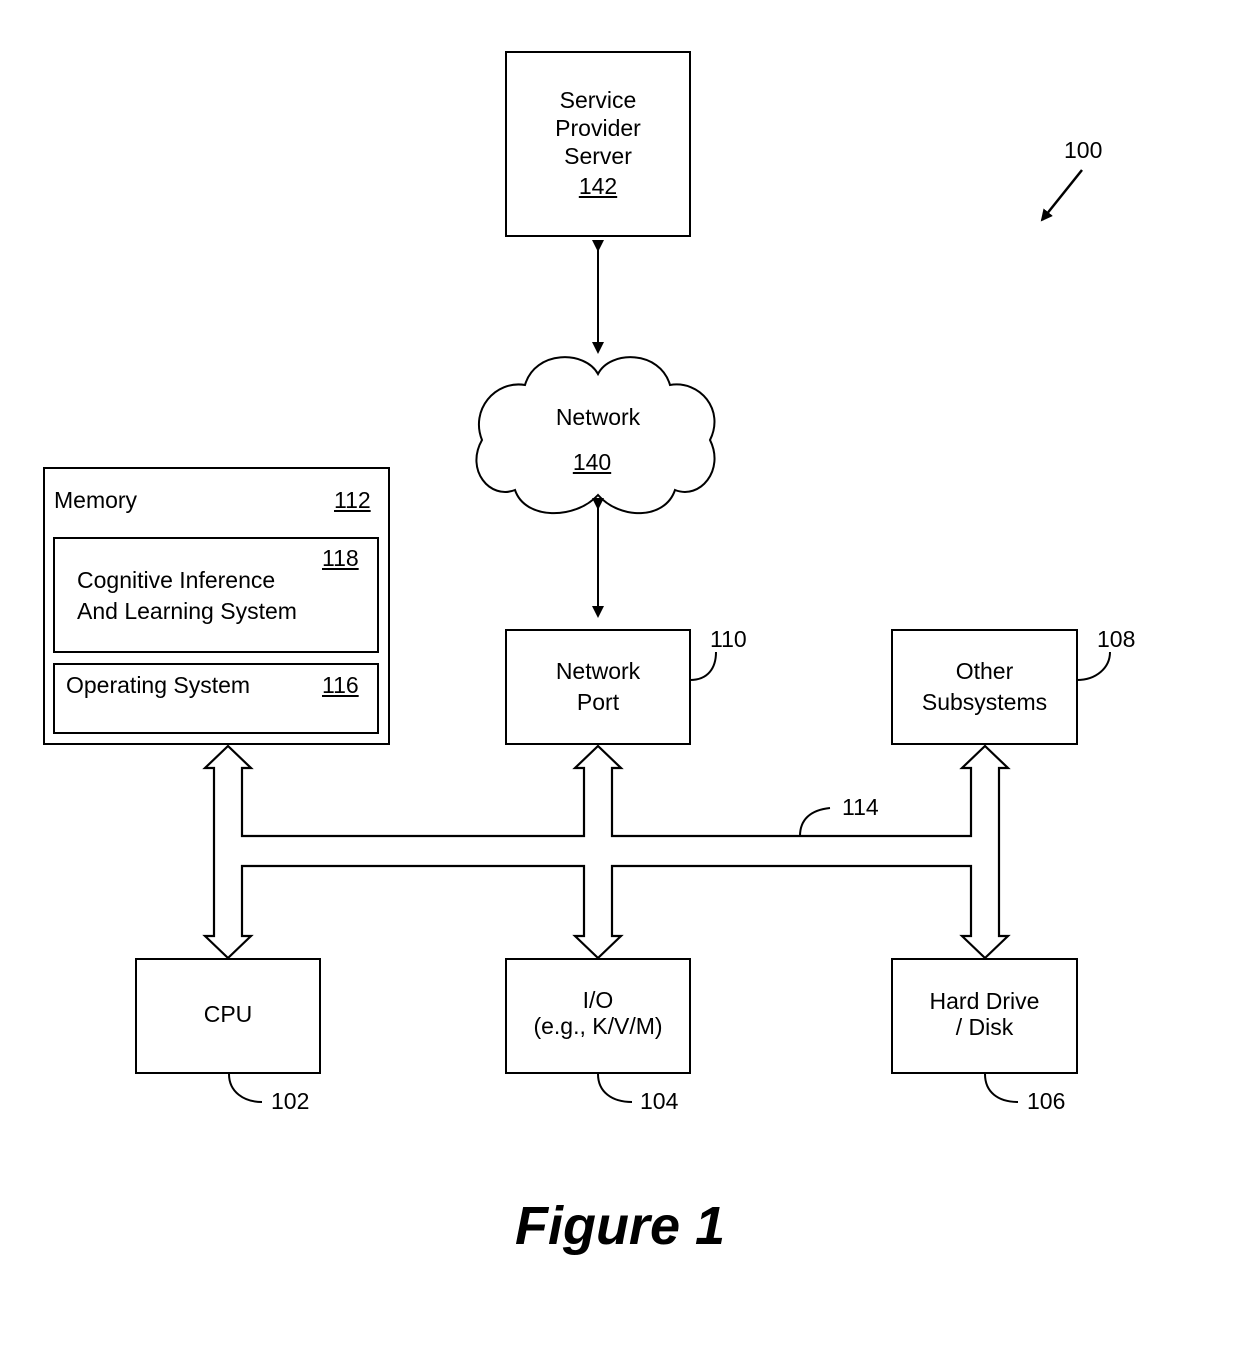 This screenshot has height=1354, width=1240. What do you see at coordinates (598, 687) in the screenshot?
I see `network-port-label: Network Port` at bounding box center [598, 687].